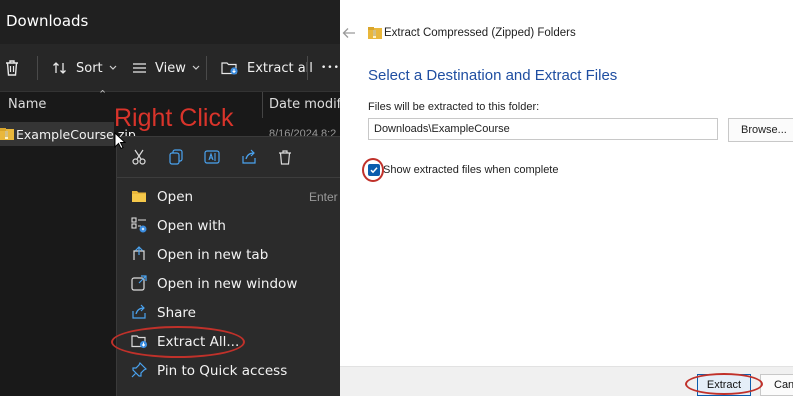 The width and height of the screenshot is (793, 396). Describe the element at coordinates (170, 22) in the screenshot. I see `explorer-titlebar: Downloads` at that location.